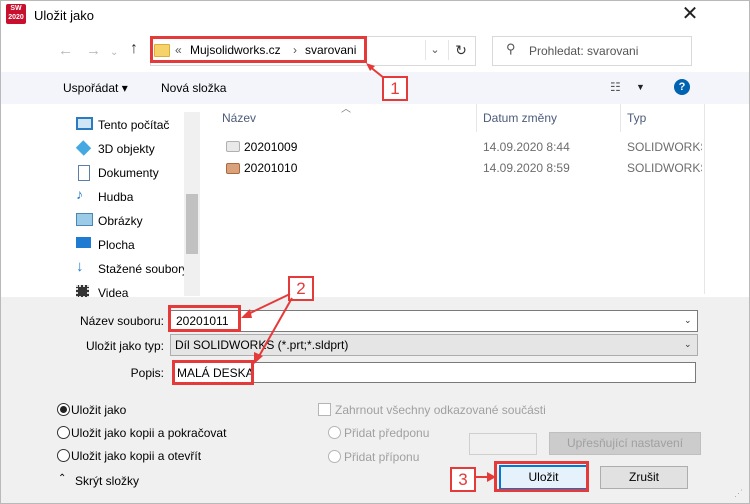 The image size is (750, 504). Describe the element at coordinates (386, 433) in the screenshot. I see `add-prefix-label: Přidat předponu` at that location.